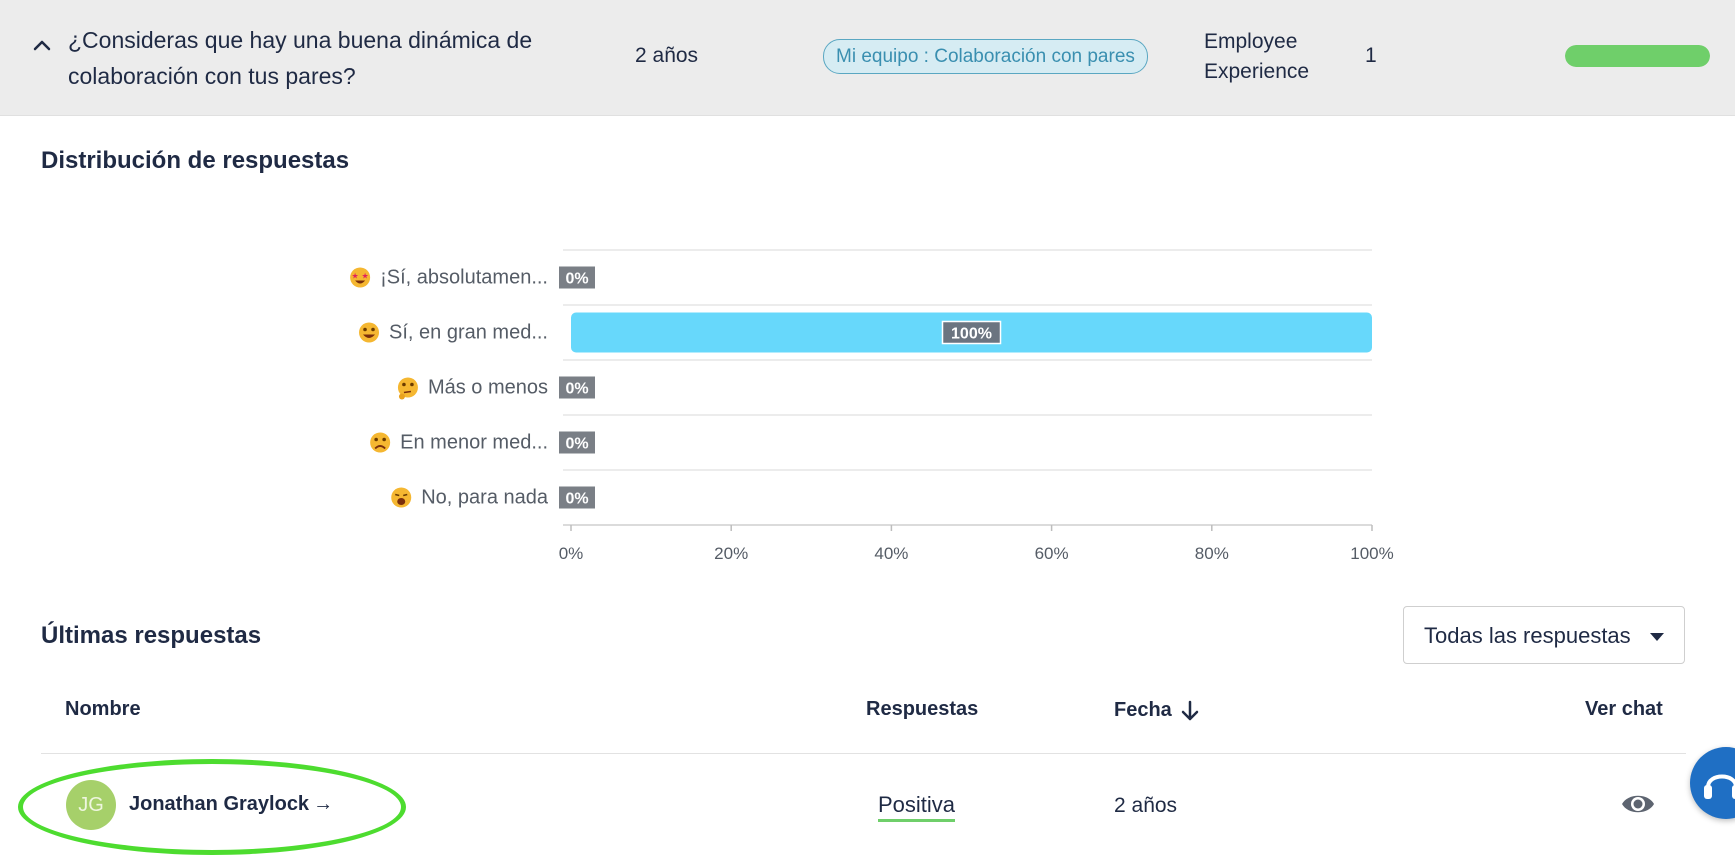 This screenshot has width=1735, height=859. I want to click on arrow-right-icon: →, so click(323, 804).